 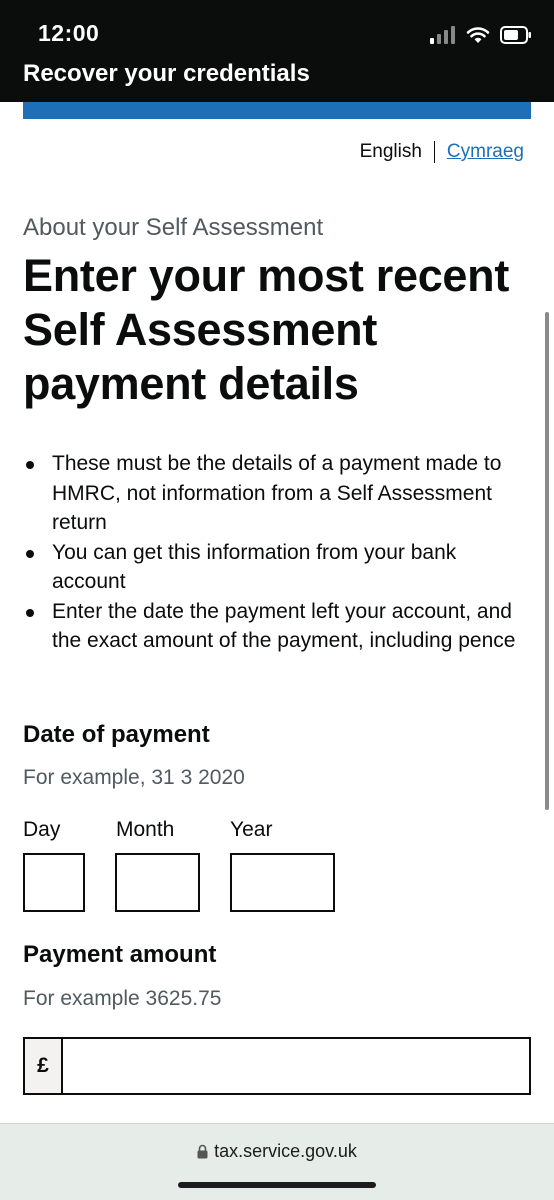 I want to click on wifi-icon, so click(x=478, y=35).